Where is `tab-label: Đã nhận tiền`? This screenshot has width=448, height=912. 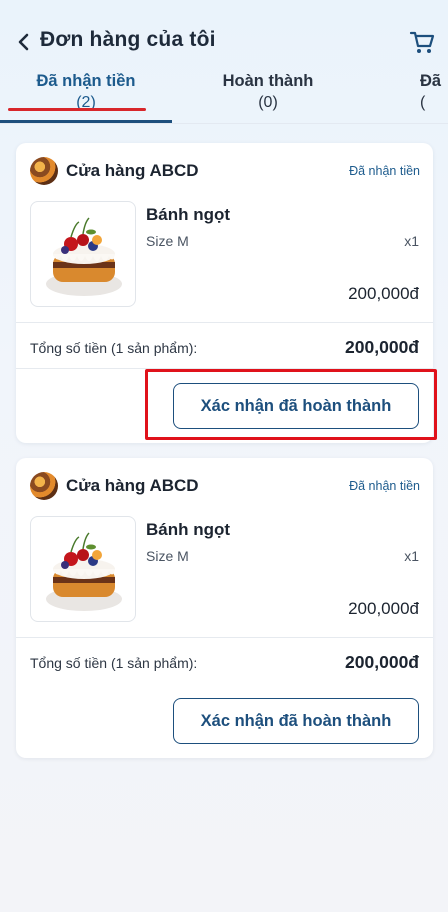 tab-label: Đã nhận tiền is located at coordinates (86, 81).